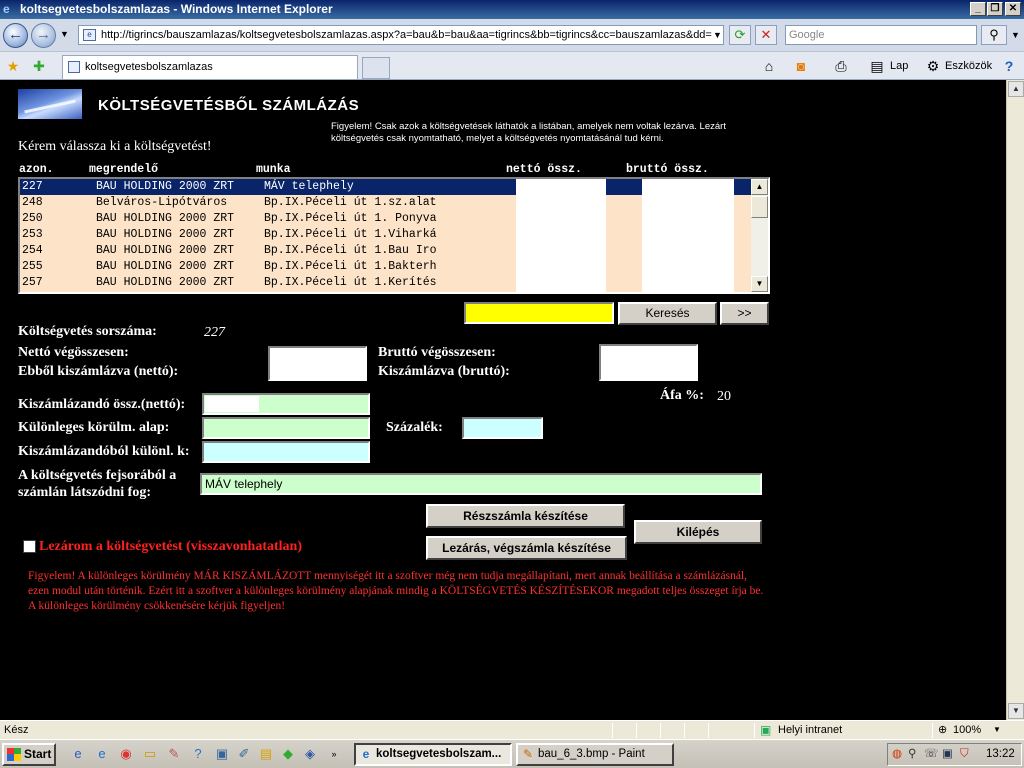 The height and width of the screenshot is (768, 1024). What do you see at coordinates (525, 516) in the screenshot?
I see `partial-invoice-button: Részszámla készítése` at bounding box center [525, 516].